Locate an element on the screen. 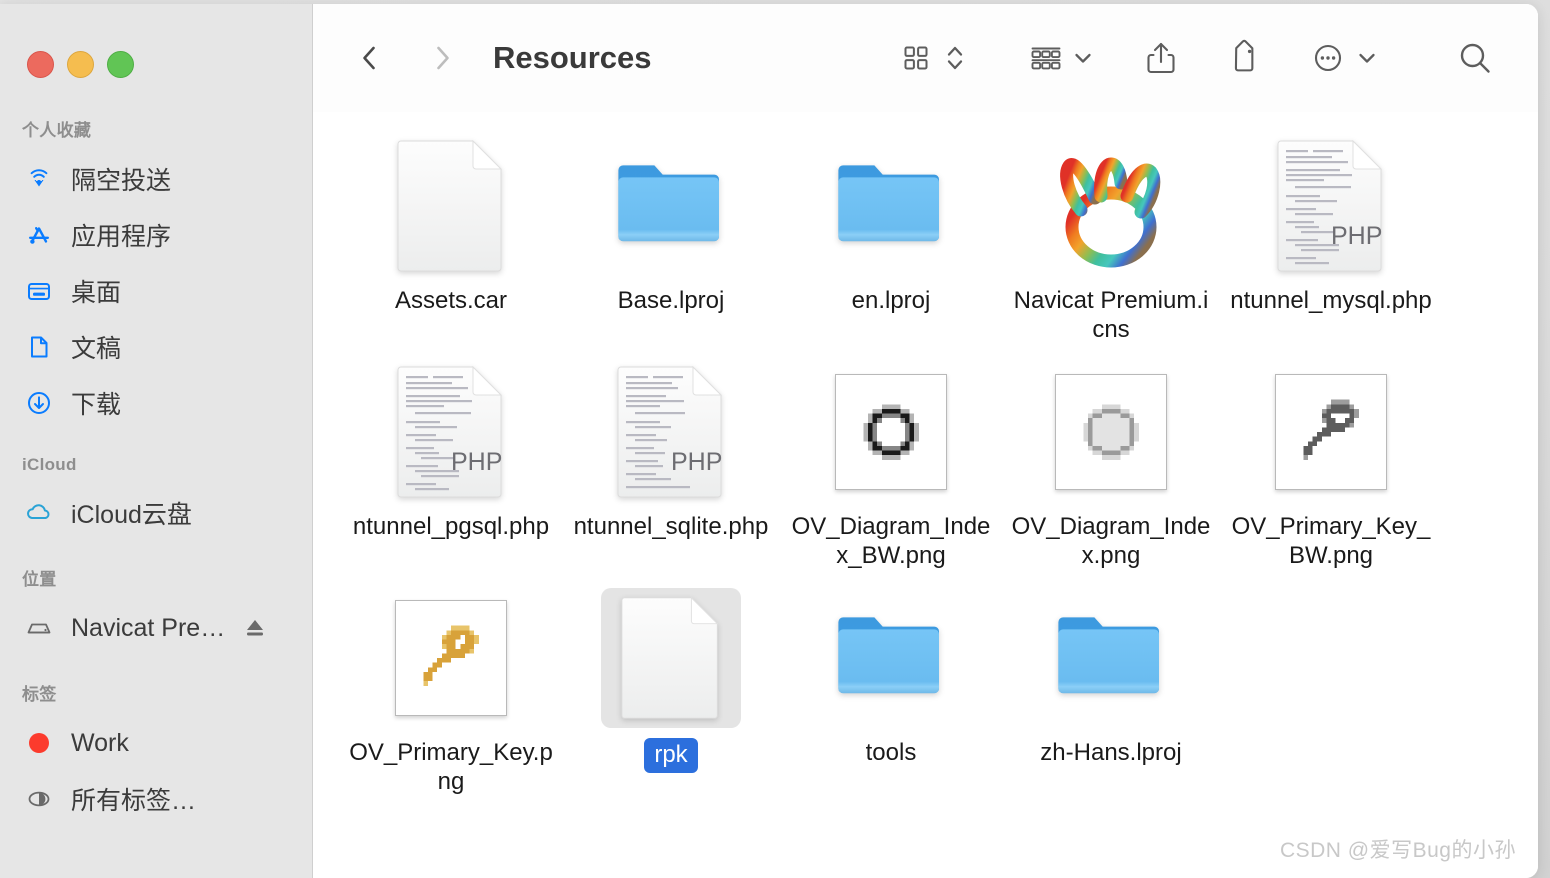  external-disk-icon is located at coordinates (39, 628).